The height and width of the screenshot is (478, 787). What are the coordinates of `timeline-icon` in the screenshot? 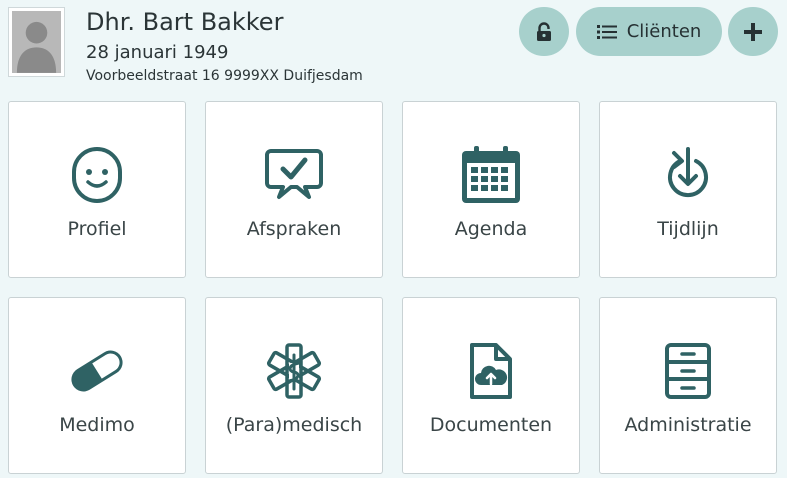 It's located at (688, 172).